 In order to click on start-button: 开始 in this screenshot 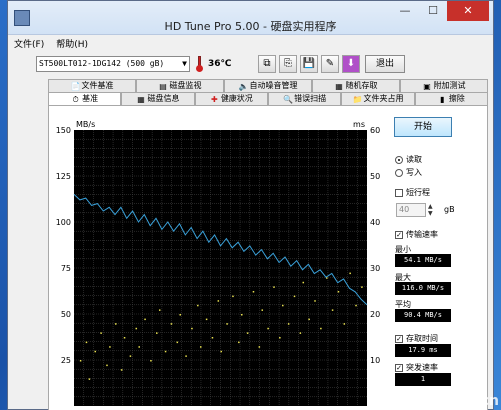, I will do `click(423, 127)`.